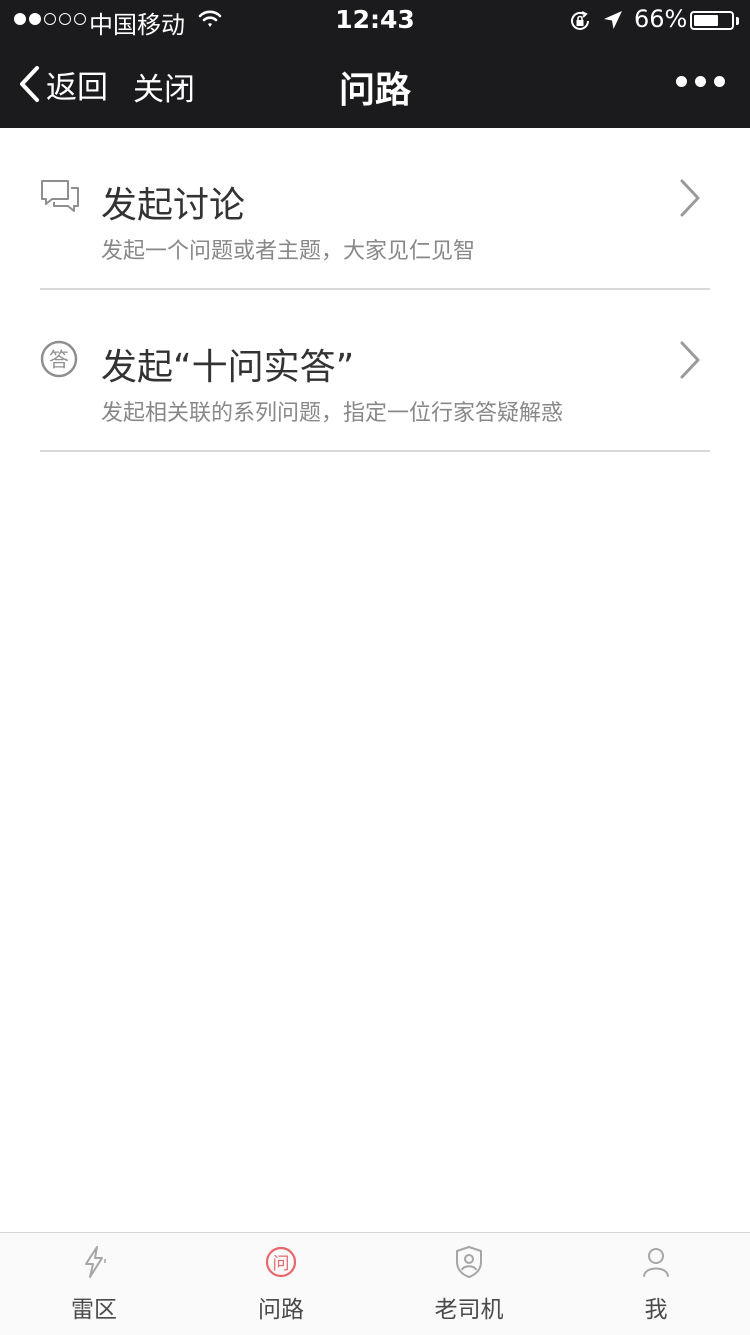  Describe the element at coordinates (173, 205) in the screenshot. I see `item-title: 发起讨论` at that location.